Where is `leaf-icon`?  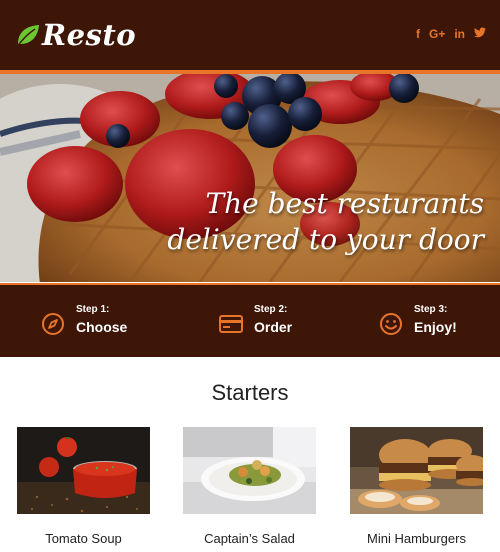 leaf-icon is located at coordinates (28, 35).